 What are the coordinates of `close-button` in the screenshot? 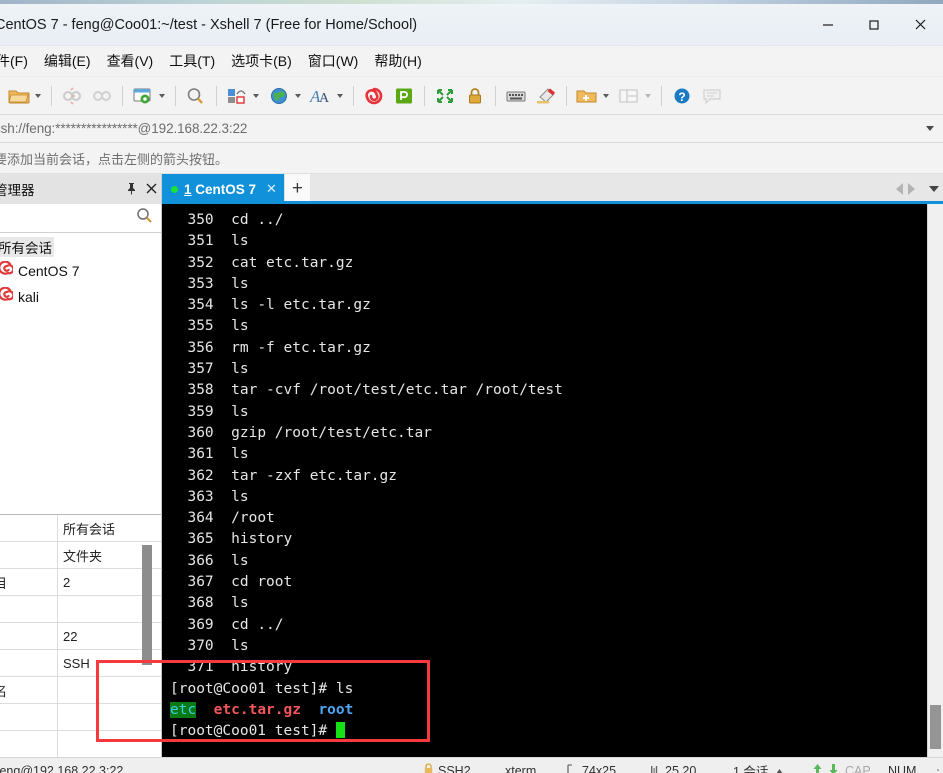 It's located at (920, 24).